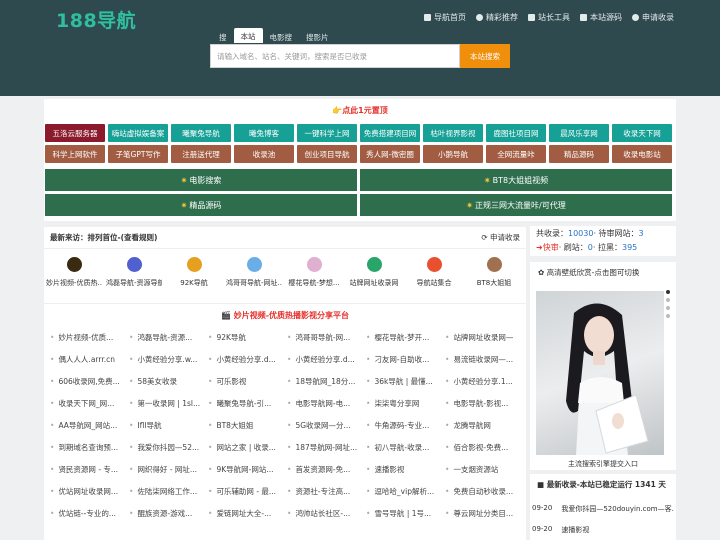  I want to click on recent-visits-title: 最新来访：排列首位-(查看规则), so click(103, 237).